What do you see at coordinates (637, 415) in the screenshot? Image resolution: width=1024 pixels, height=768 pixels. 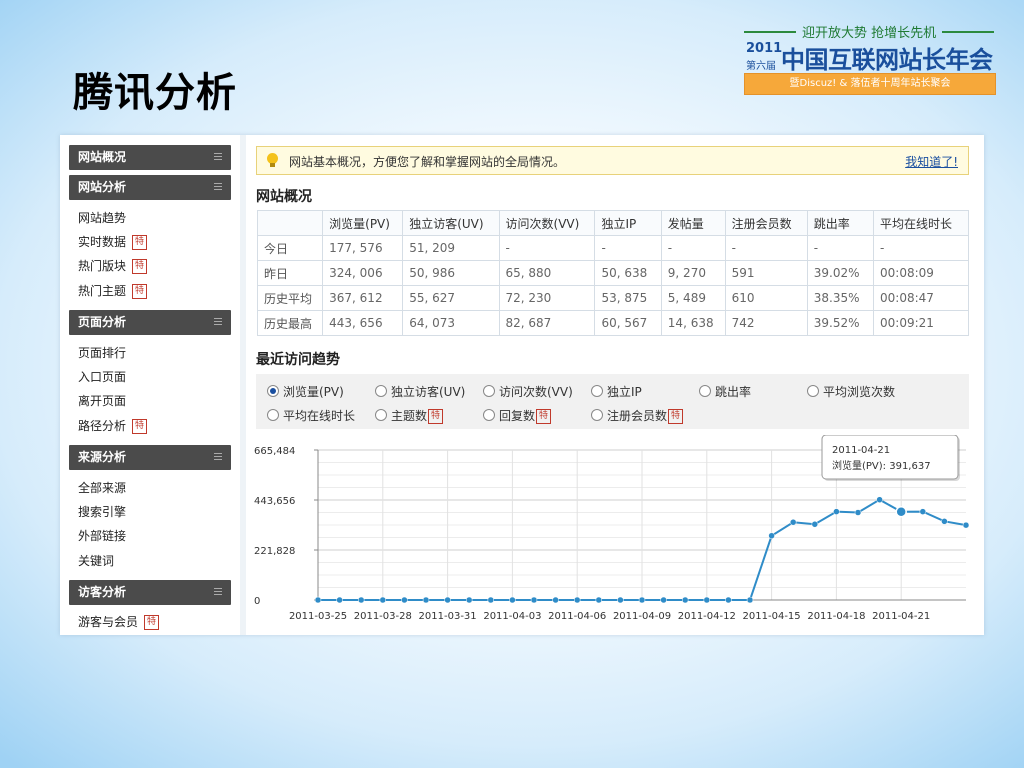 I see `metric-option-9: 注册会员数特` at bounding box center [637, 415].